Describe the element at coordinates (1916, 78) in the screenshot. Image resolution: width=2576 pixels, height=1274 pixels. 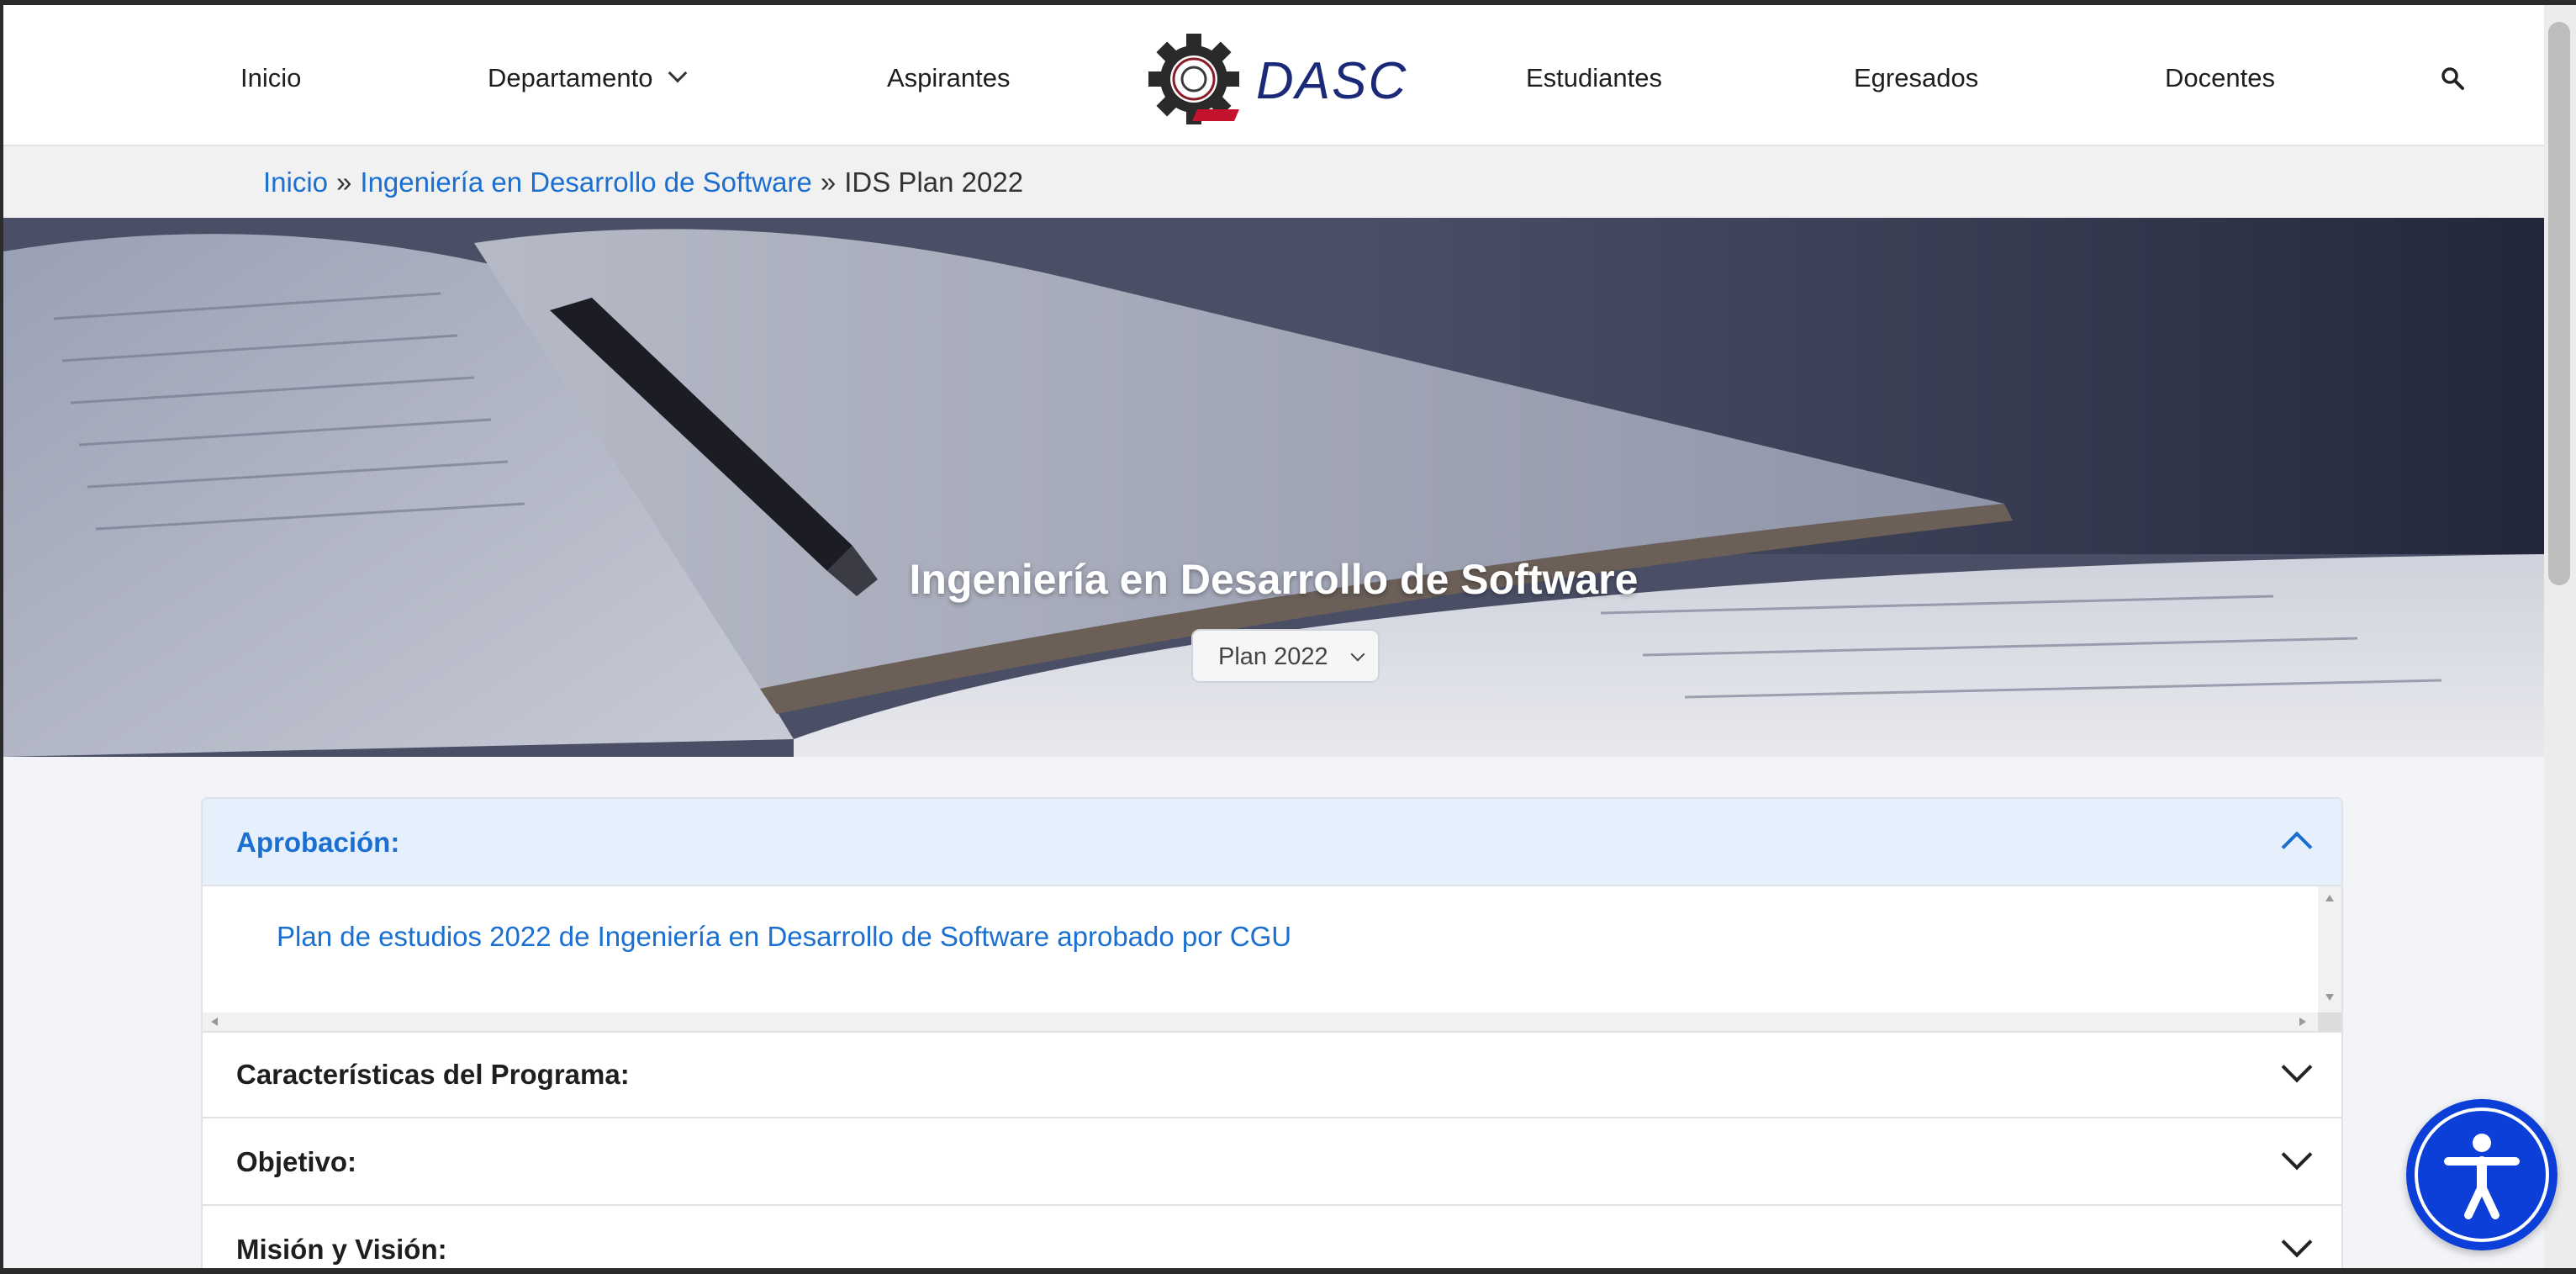
I see `nav-egresados: Egresados` at that location.